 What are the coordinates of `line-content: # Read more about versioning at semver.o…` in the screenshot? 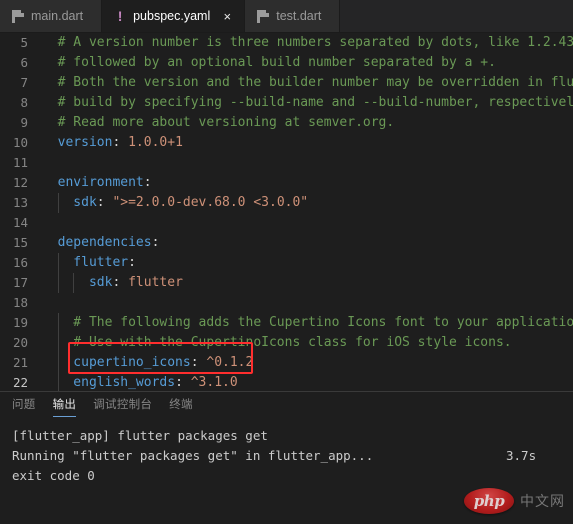 It's located at (307, 123).